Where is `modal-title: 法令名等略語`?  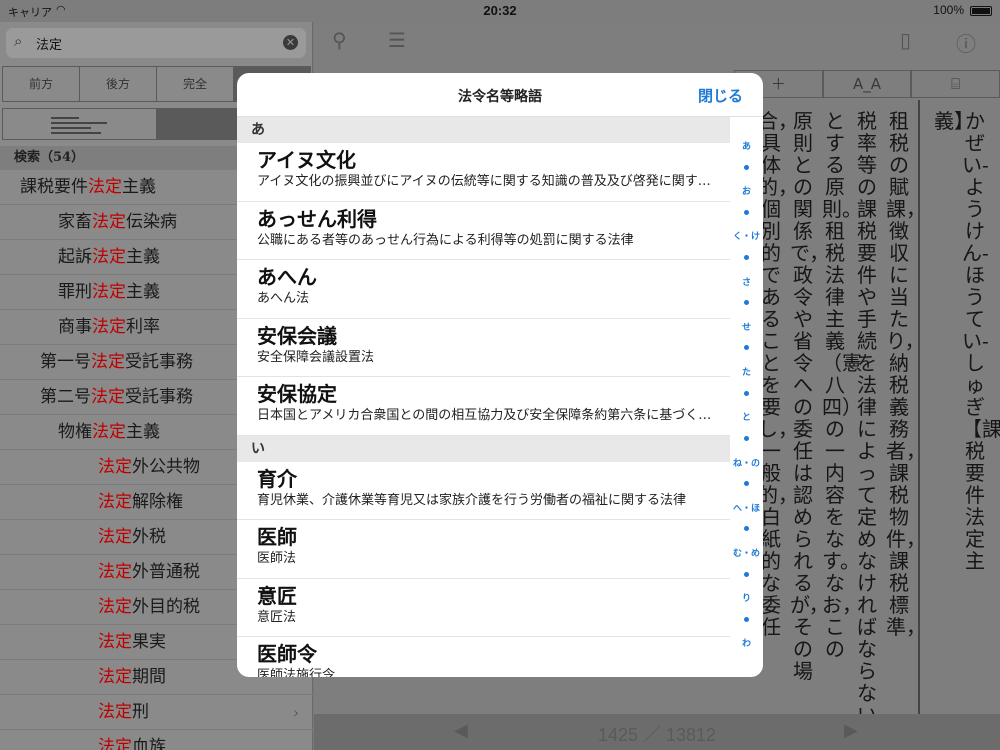 modal-title: 法令名等略語 is located at coordinates (500, 97).